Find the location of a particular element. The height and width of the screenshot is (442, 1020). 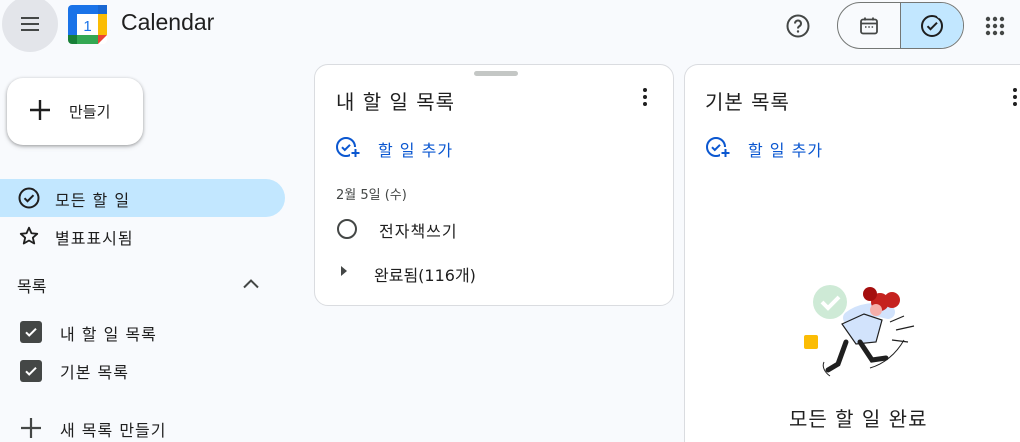

top-app-bar: 1 Calendar is located at coordinates (510, 26).